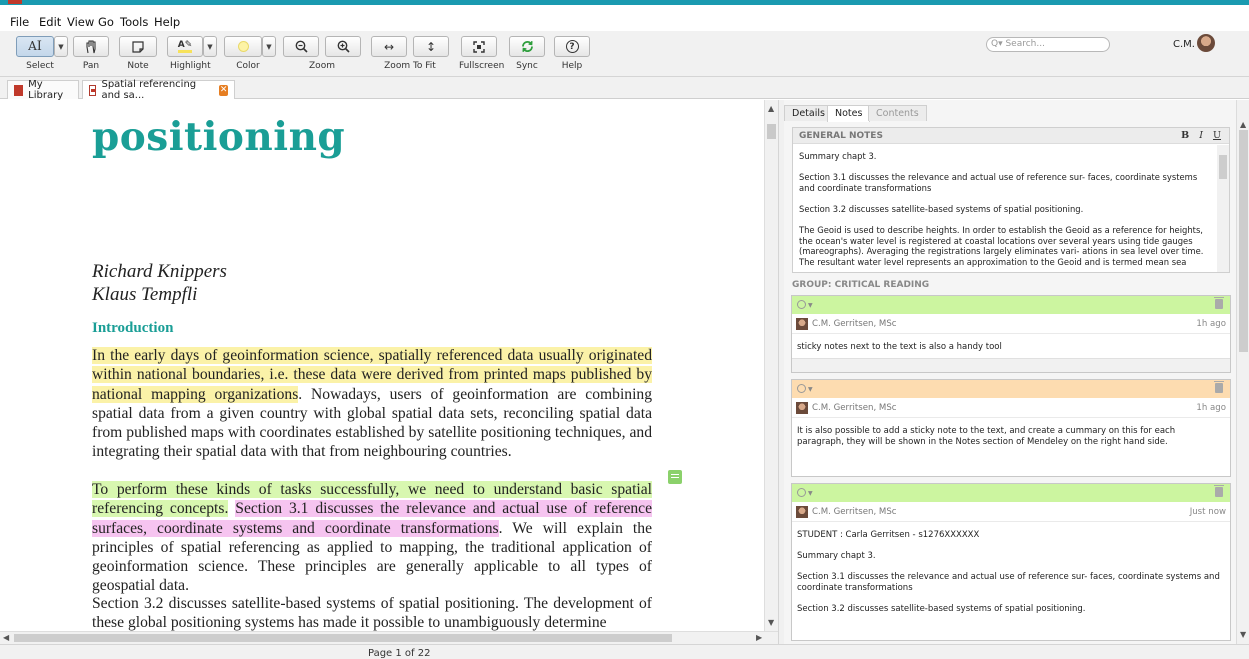  I want to click on menu-go: Go, so click(106, 22).